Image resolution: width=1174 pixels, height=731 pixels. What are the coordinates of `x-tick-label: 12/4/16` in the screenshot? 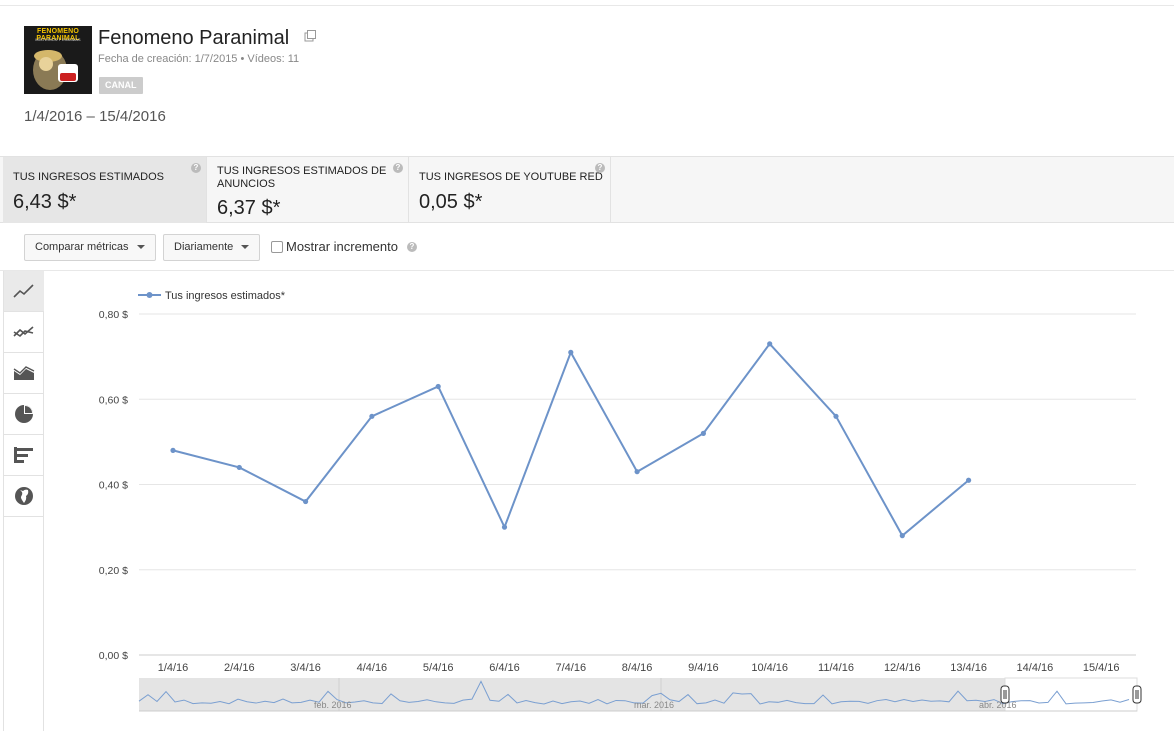 It's located at (902, 668).